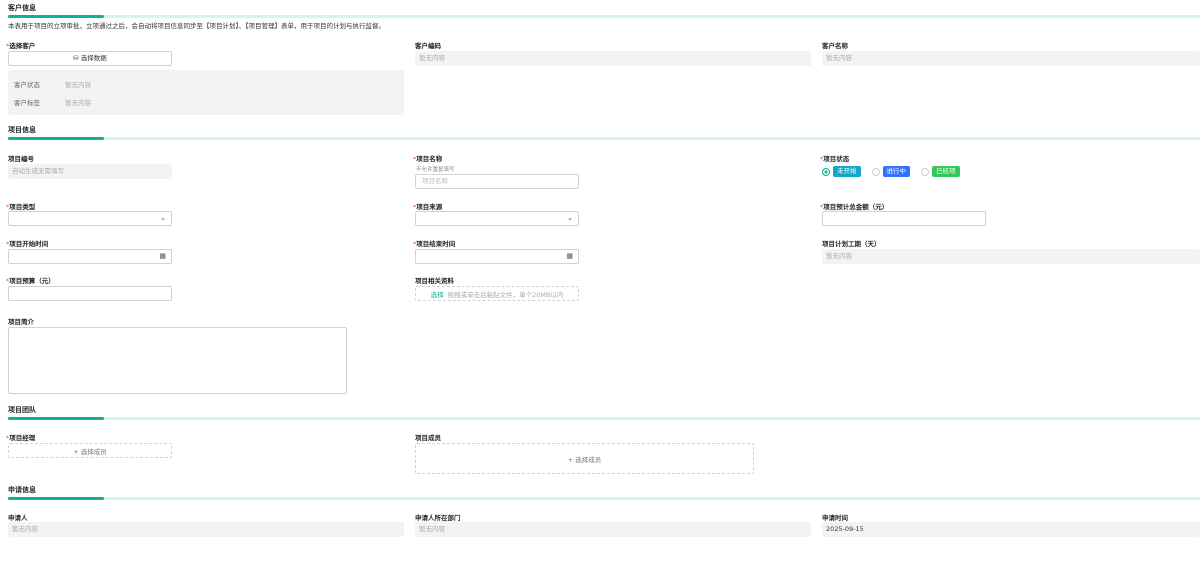  I want to click on section-title-apply: 申请信息, so click(22, 490).